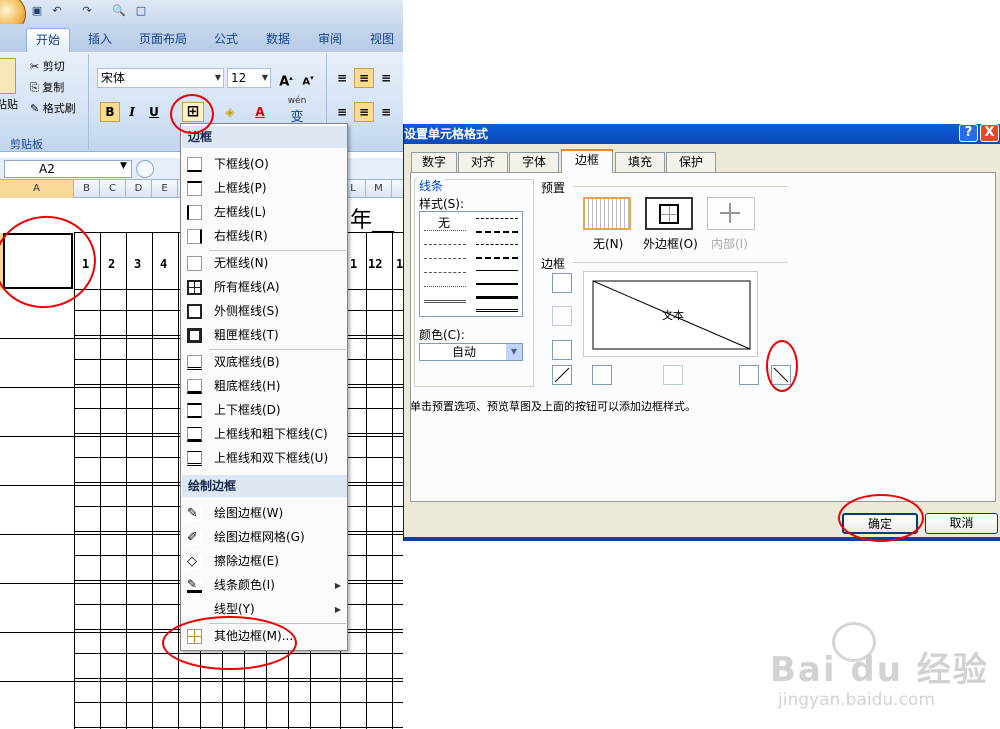 This screenshot has width=1000, height=729. I want to click on tab-formulas: 公式, so click(226, 40).